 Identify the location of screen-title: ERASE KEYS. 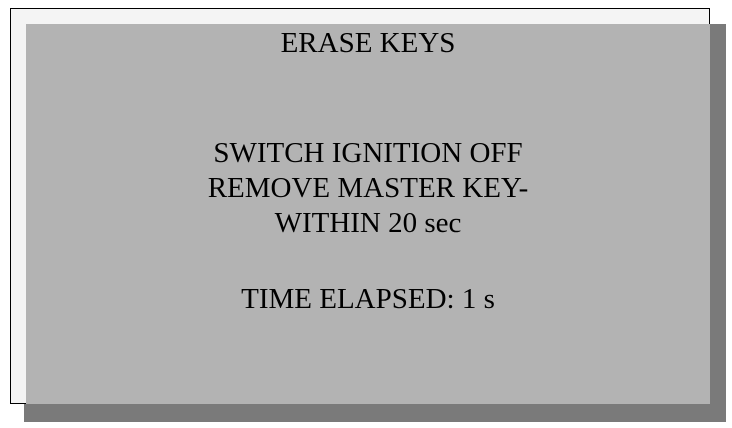
(368, 43).